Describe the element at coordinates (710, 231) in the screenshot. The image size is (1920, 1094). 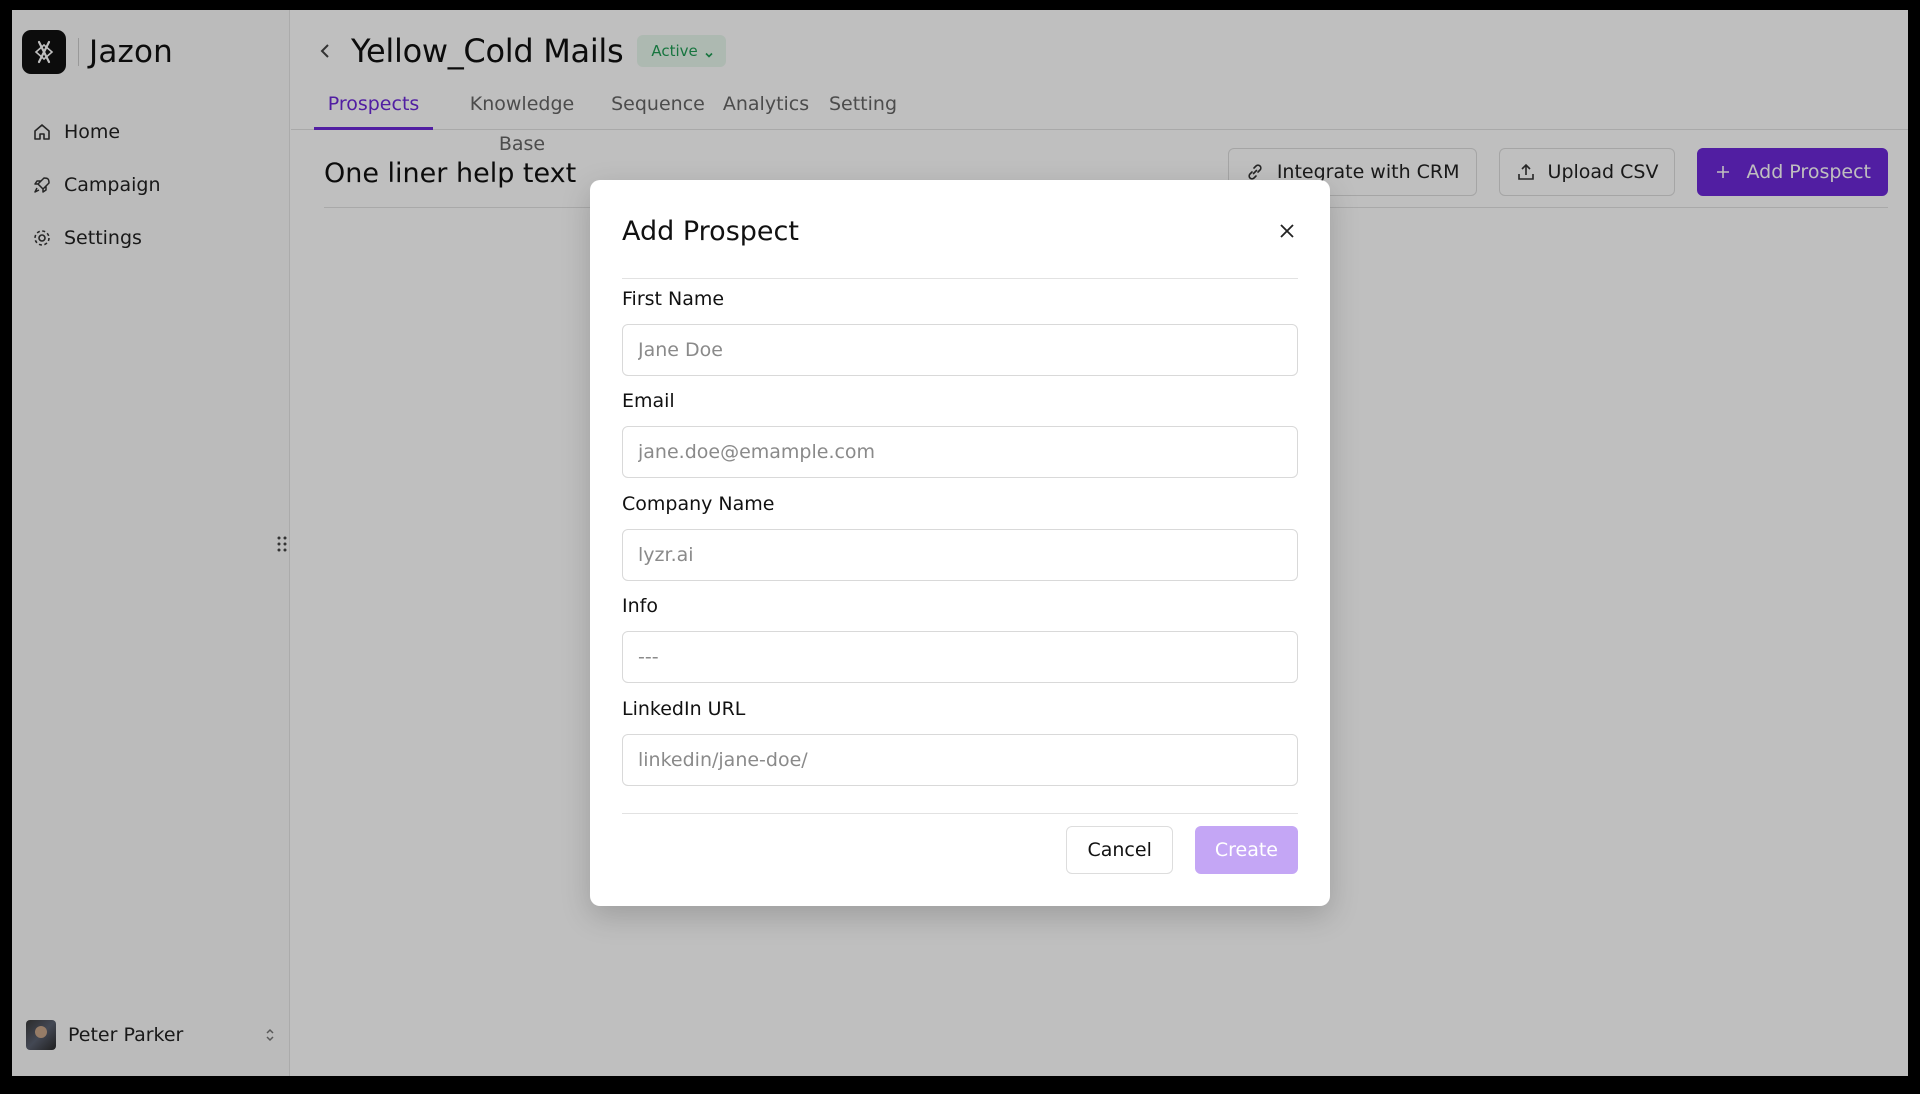
I see `dialog-title: Add Prospect` at that location.